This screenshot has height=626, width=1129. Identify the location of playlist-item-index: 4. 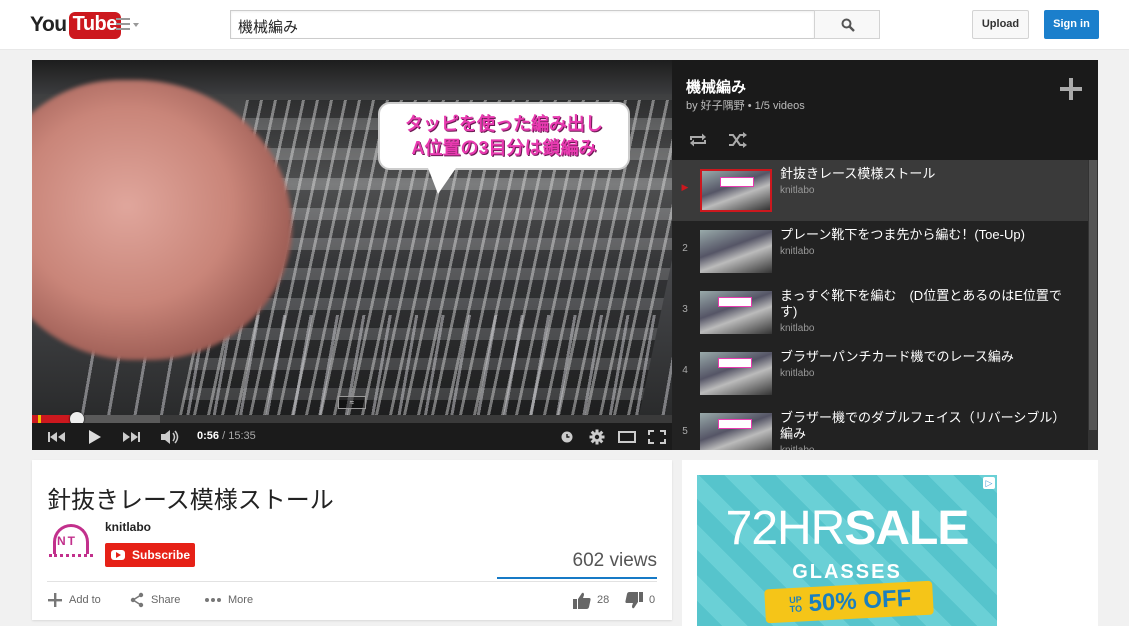
(685, 370).